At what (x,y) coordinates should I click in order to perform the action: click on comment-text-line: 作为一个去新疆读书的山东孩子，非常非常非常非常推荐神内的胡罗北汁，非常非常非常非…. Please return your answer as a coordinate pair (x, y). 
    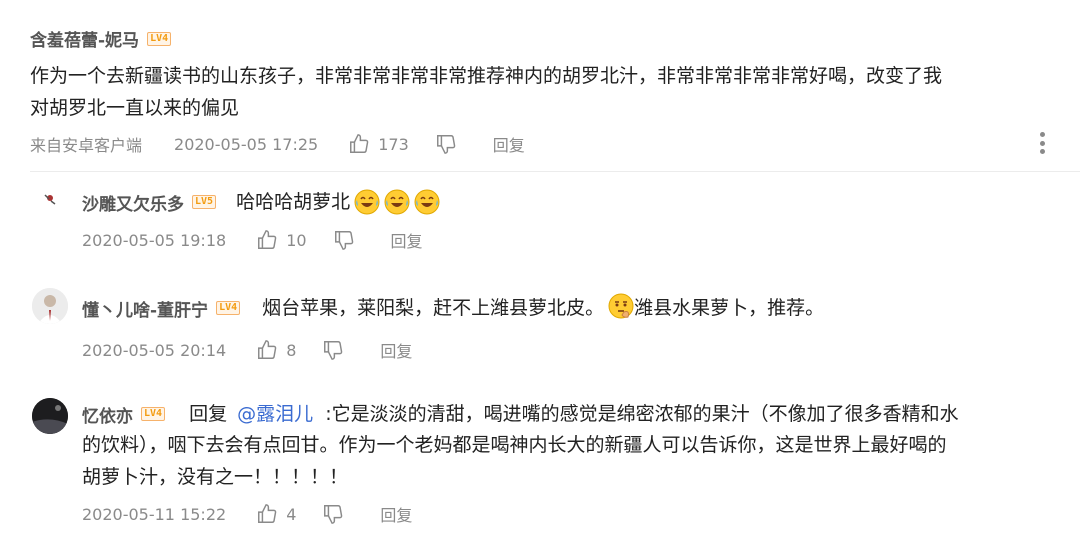
    Looking at the image, I should click on (486, 76).